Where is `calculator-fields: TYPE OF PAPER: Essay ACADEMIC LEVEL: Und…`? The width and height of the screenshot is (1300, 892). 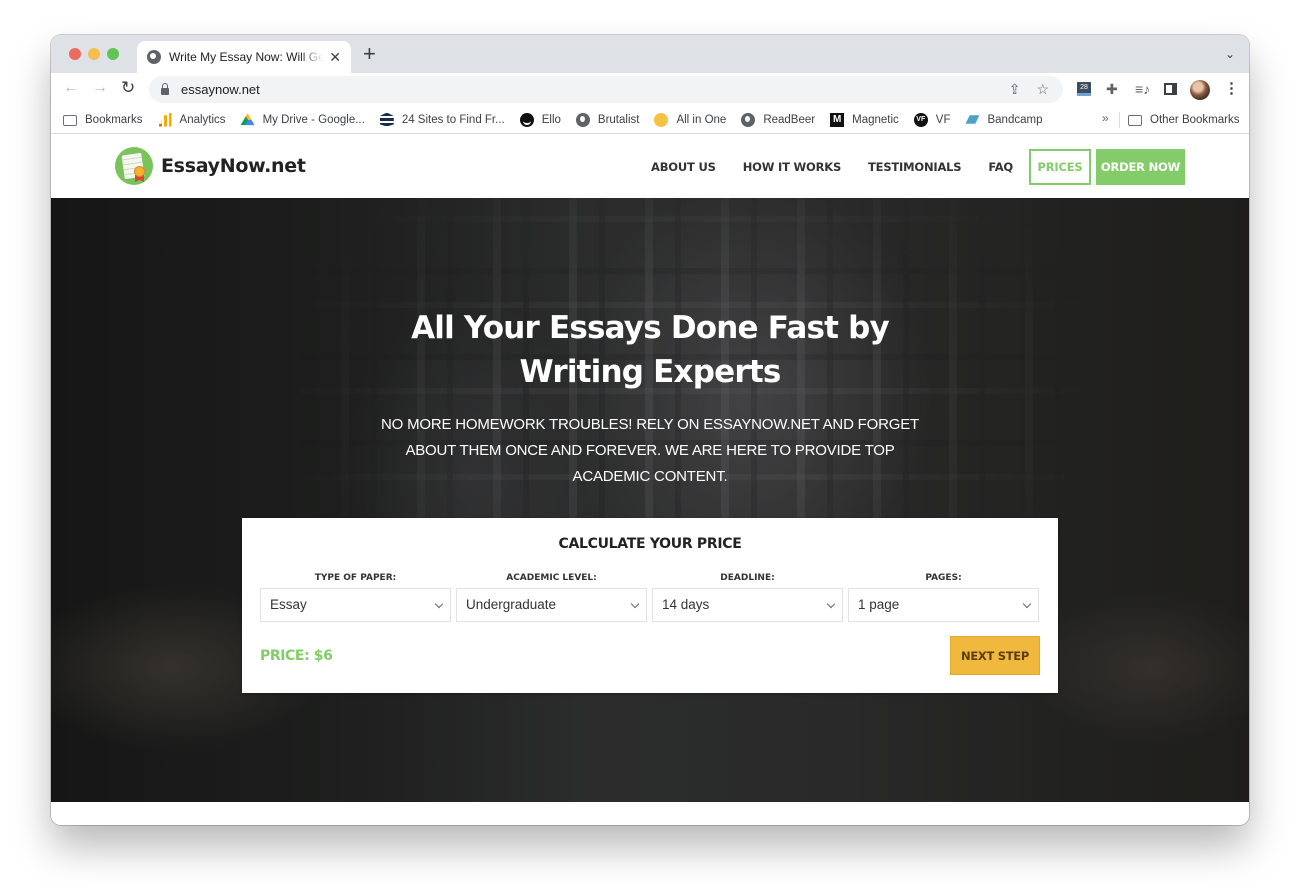 calculator-fields: TYPE OF PAPER: Essay ACADEMIC LEVEL: Und… is located at coordinates (649, 597).